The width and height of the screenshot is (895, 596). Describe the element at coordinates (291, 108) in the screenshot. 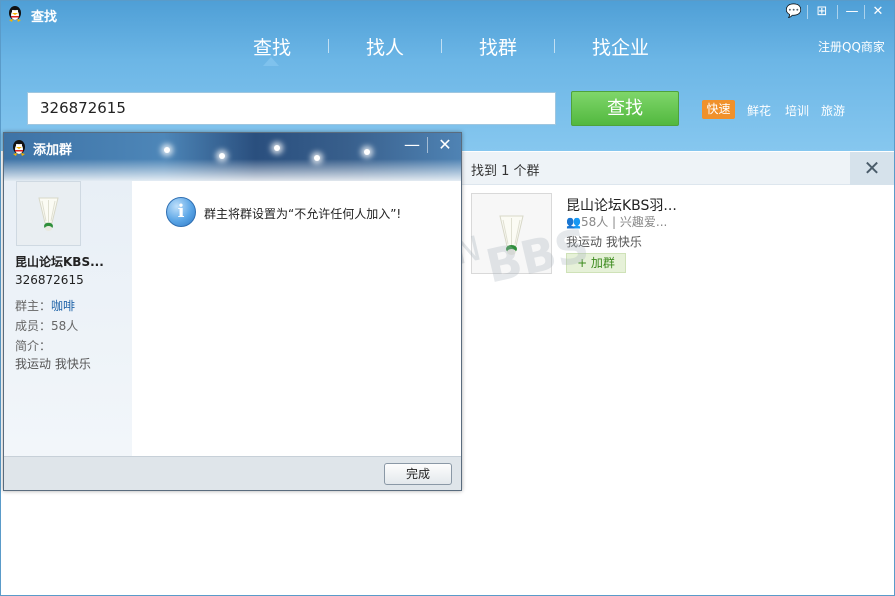

I see `search-input: 326872615` at that location.